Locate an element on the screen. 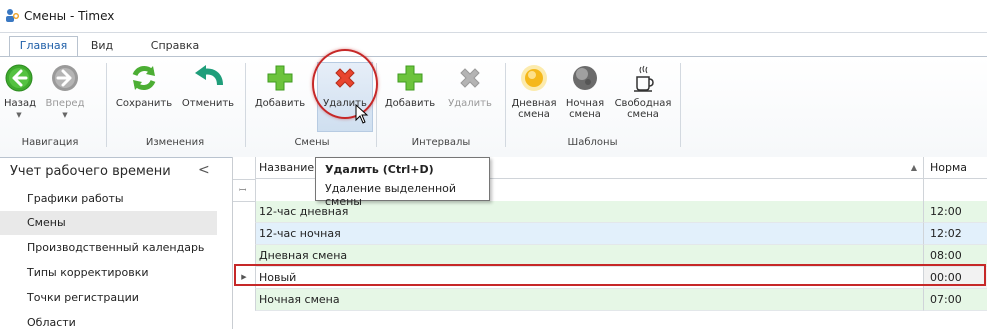  coffee-cup-icon is located at coordinates (644, 78).